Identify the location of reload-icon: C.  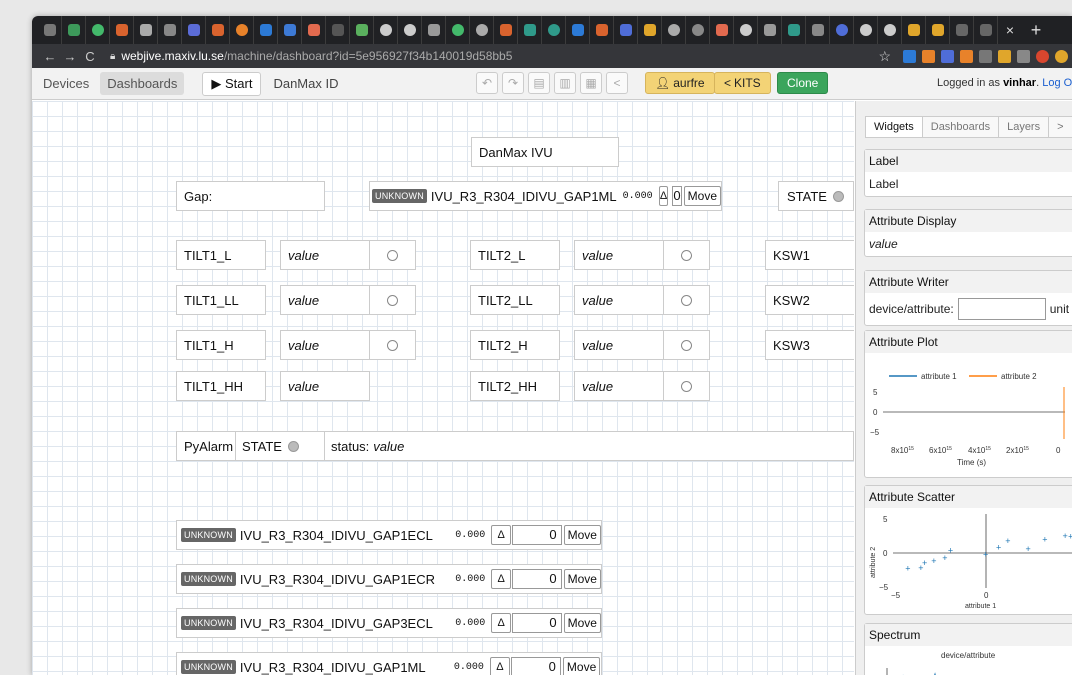
(90, 56).